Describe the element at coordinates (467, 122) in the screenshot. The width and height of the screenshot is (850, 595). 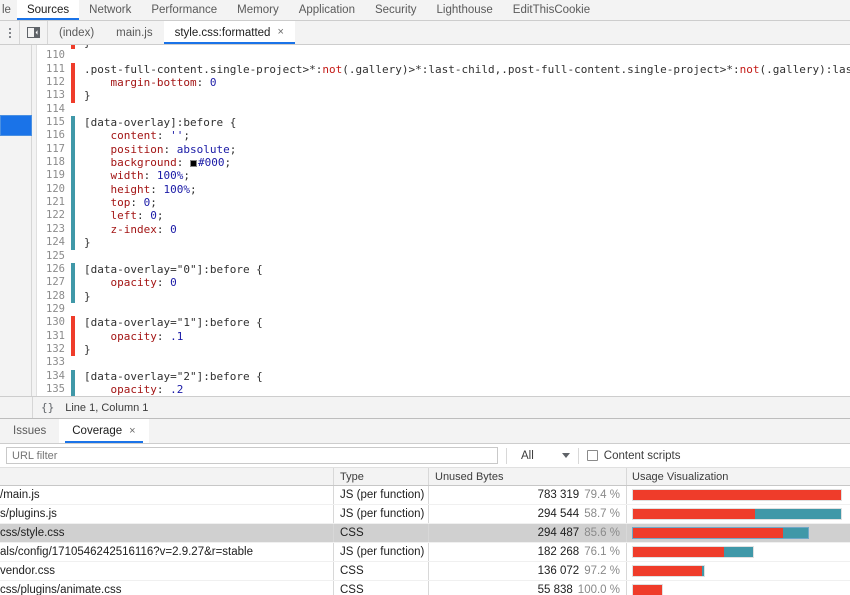
I see `code-line-text: [data-overlay]:before {` at that location.